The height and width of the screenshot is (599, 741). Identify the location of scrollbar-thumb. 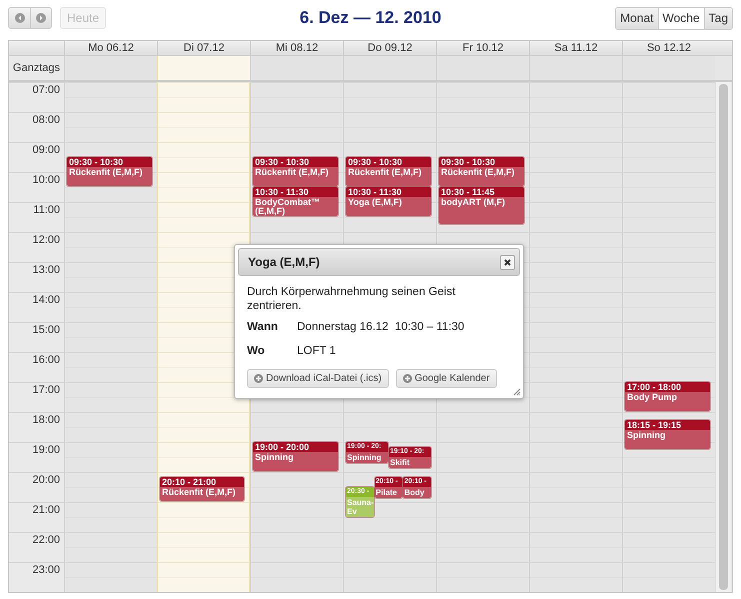
(723, 337).